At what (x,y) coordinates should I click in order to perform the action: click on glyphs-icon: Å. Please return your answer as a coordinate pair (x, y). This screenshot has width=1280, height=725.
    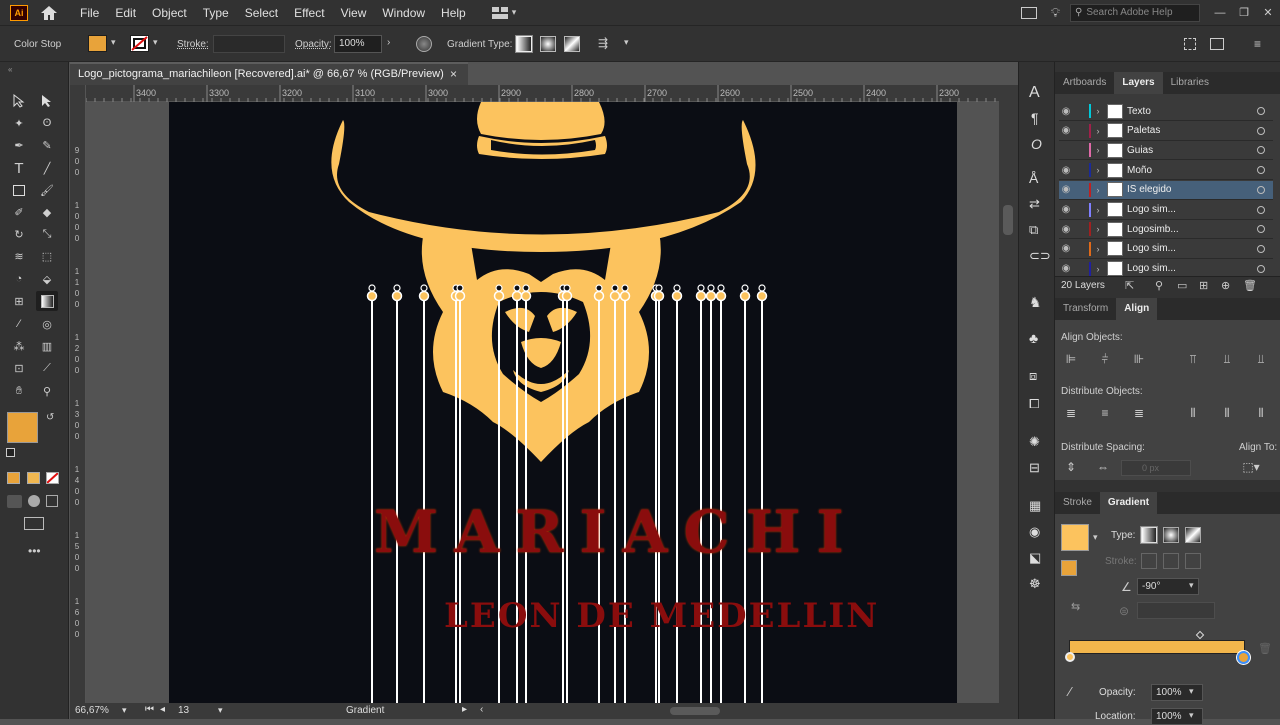
    Looking at the image, I should click on (1033, 178).